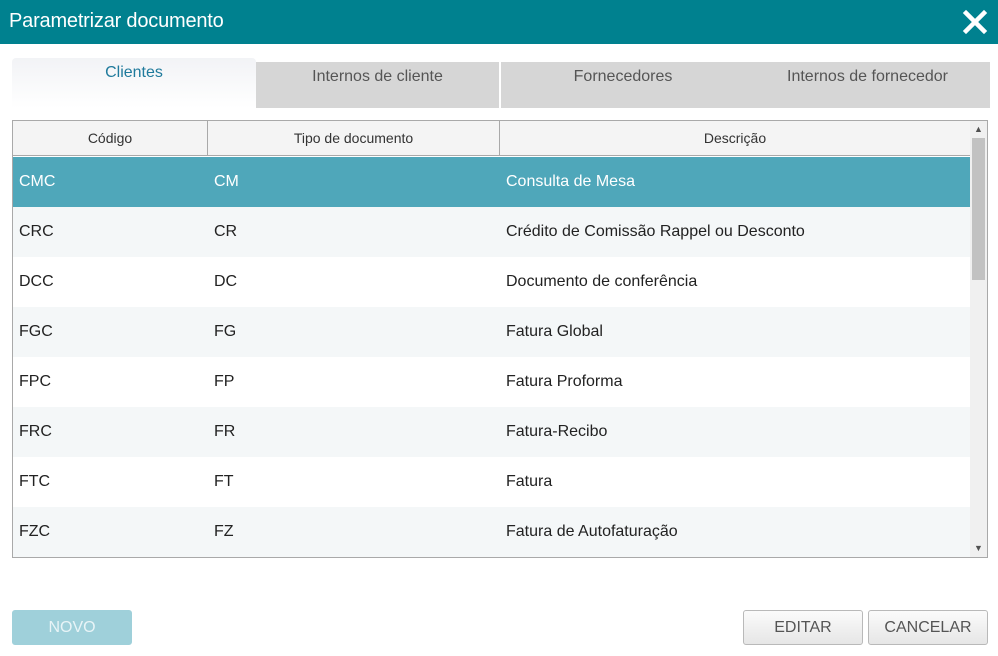 The height and width of the screenshot is (656, 998). What do you see at coordinates (224, 531) in the screenshot?
I see `cell-tipo: FZ` at bounding box center [224, 531].